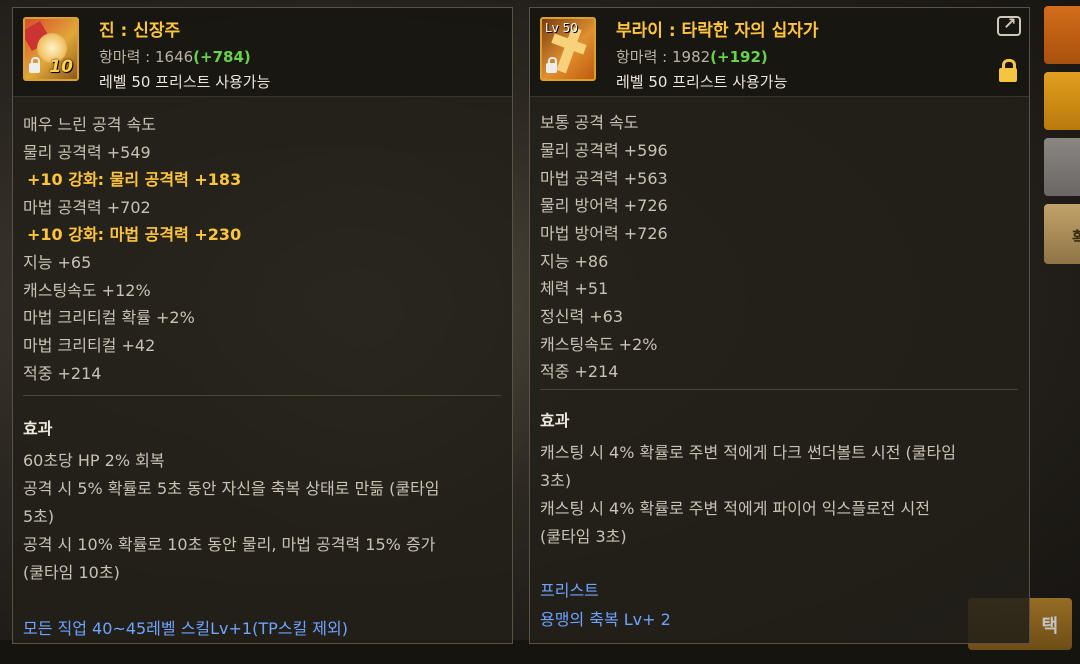 Image resolution: width=1080 pixels, height=664 pixels. What do you see at coordinates (89, 345) in the screenshot?
I see `stat-line: 마법 크리티컬 +42` at bounding box center [89, 345].